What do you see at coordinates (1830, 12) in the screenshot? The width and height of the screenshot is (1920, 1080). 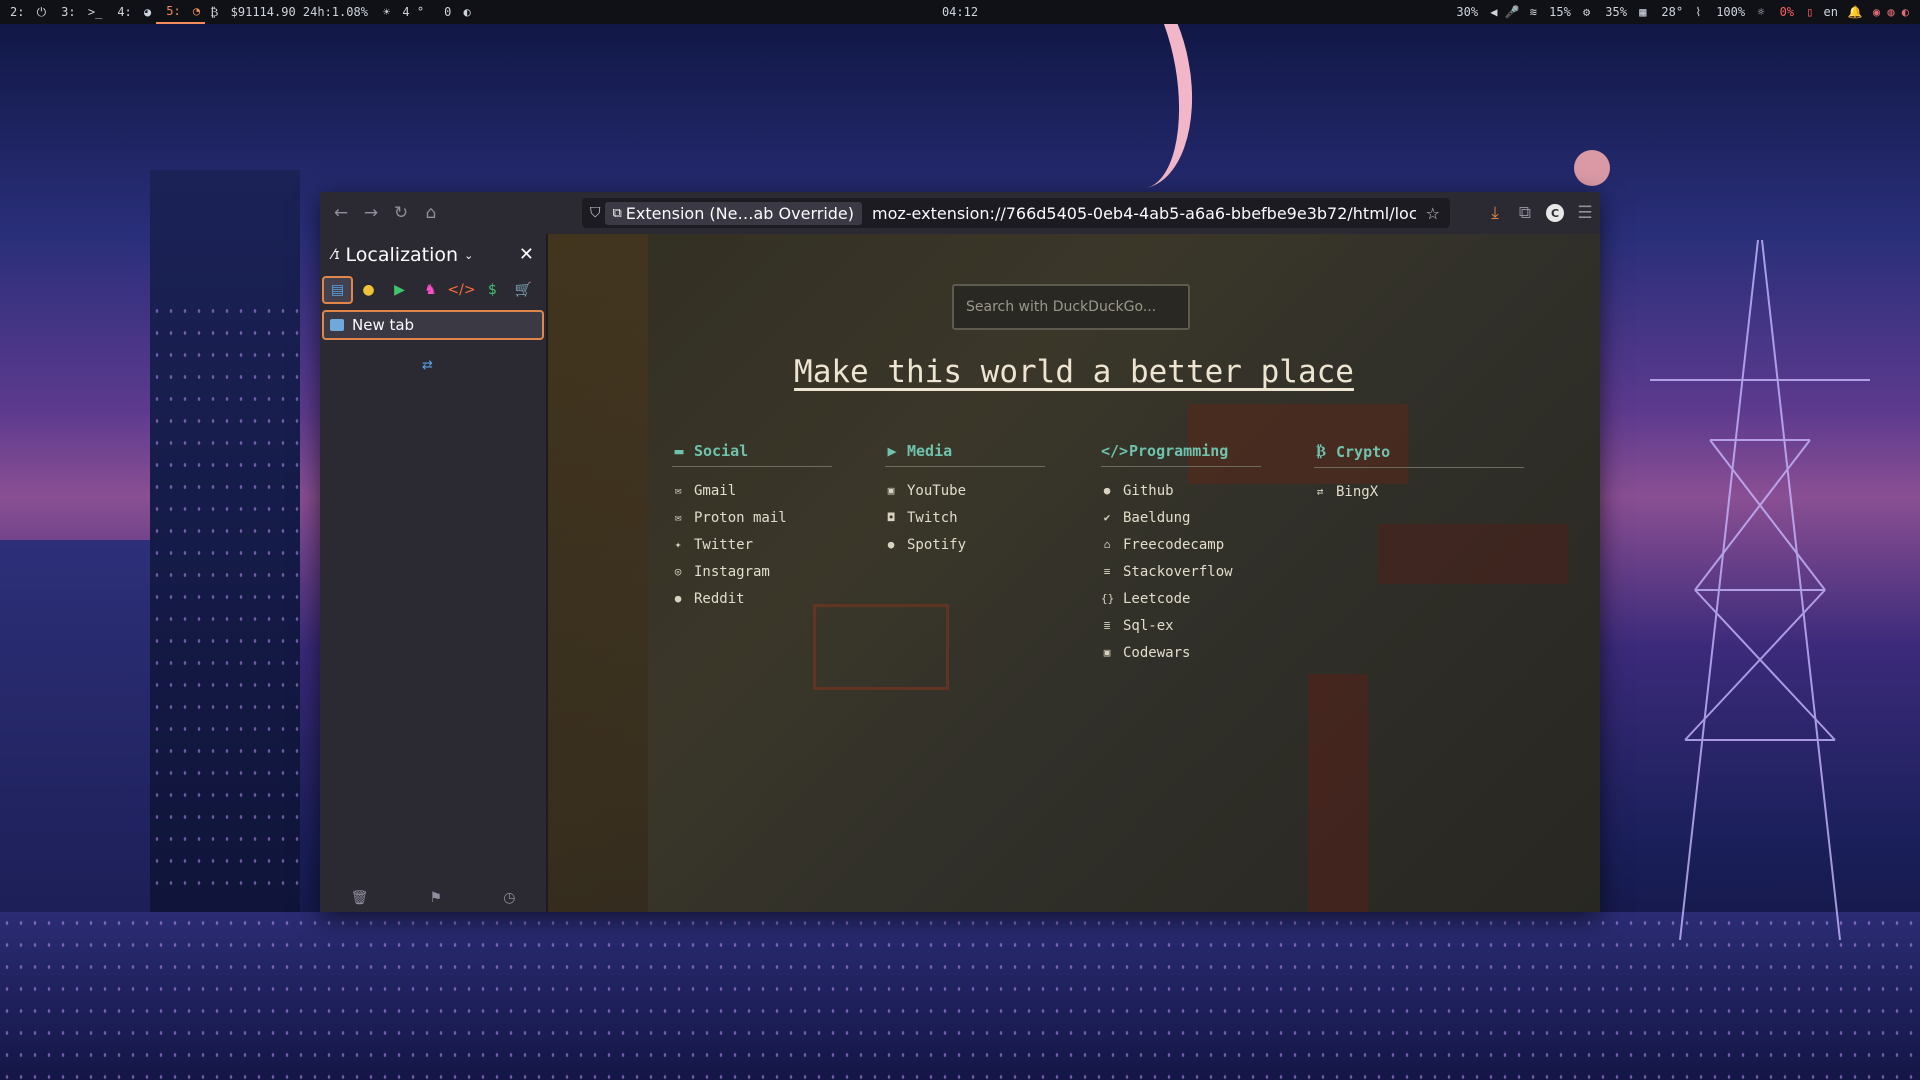 I see `keyboard-layout: en` at bounding box center [1830, 12].